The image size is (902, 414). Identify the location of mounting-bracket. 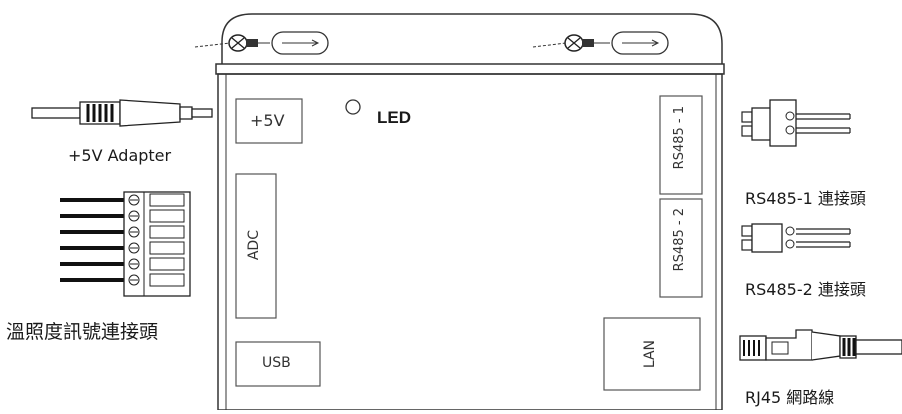
(472, 38).